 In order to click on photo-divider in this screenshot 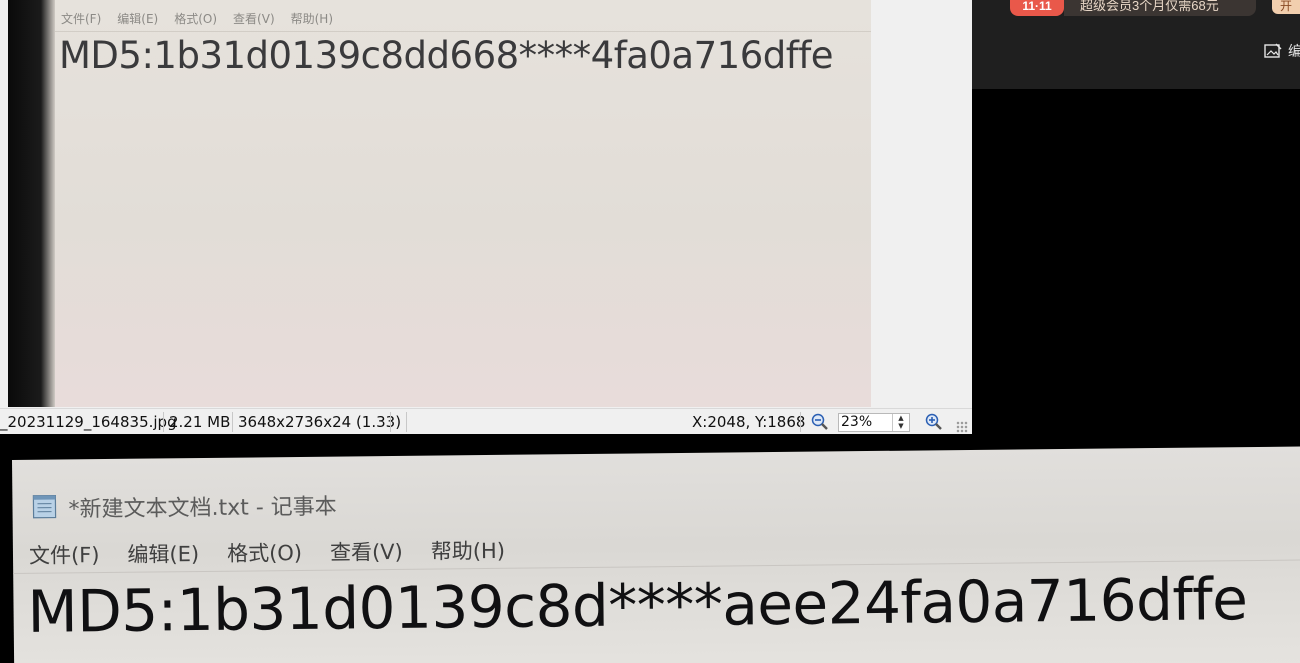, I will do `click(463, 31)`.